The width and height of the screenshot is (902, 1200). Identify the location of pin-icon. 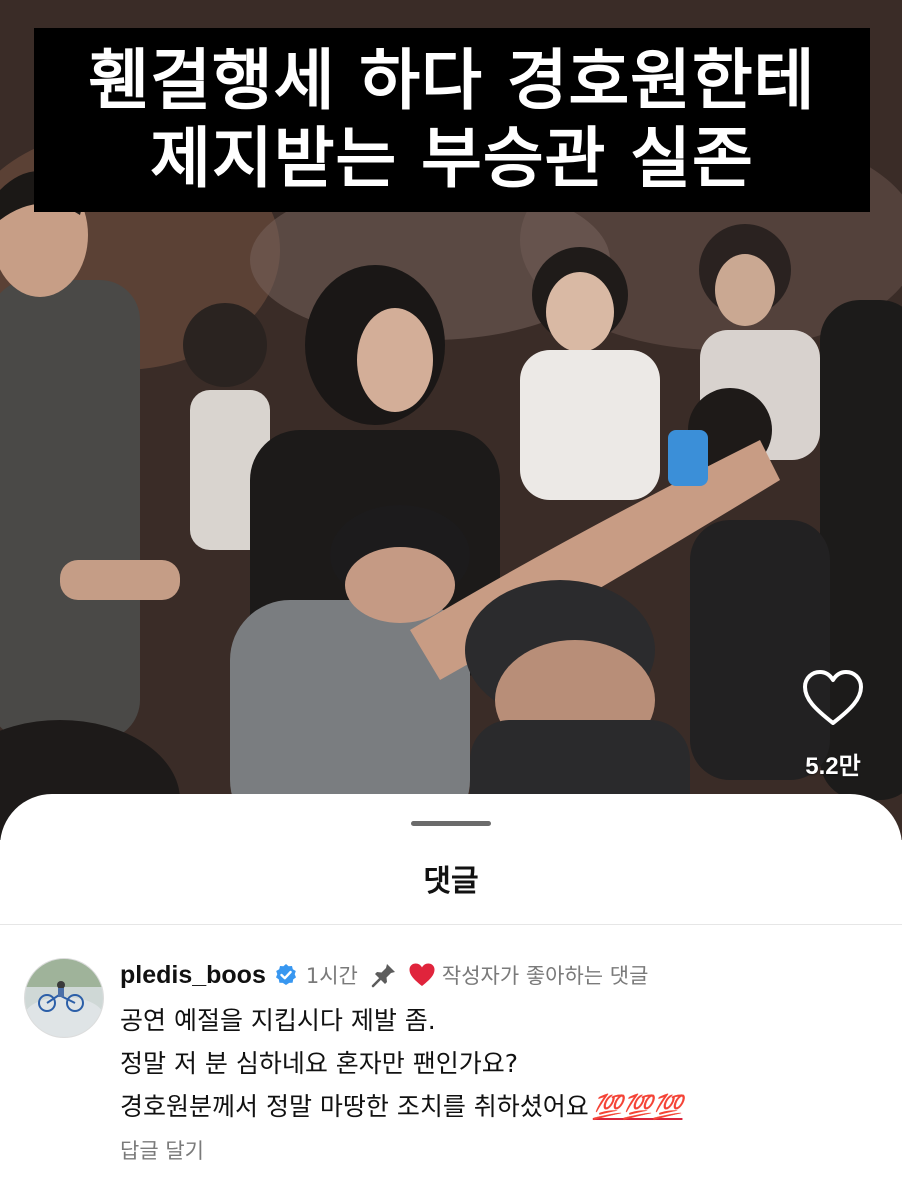
(383, 976).